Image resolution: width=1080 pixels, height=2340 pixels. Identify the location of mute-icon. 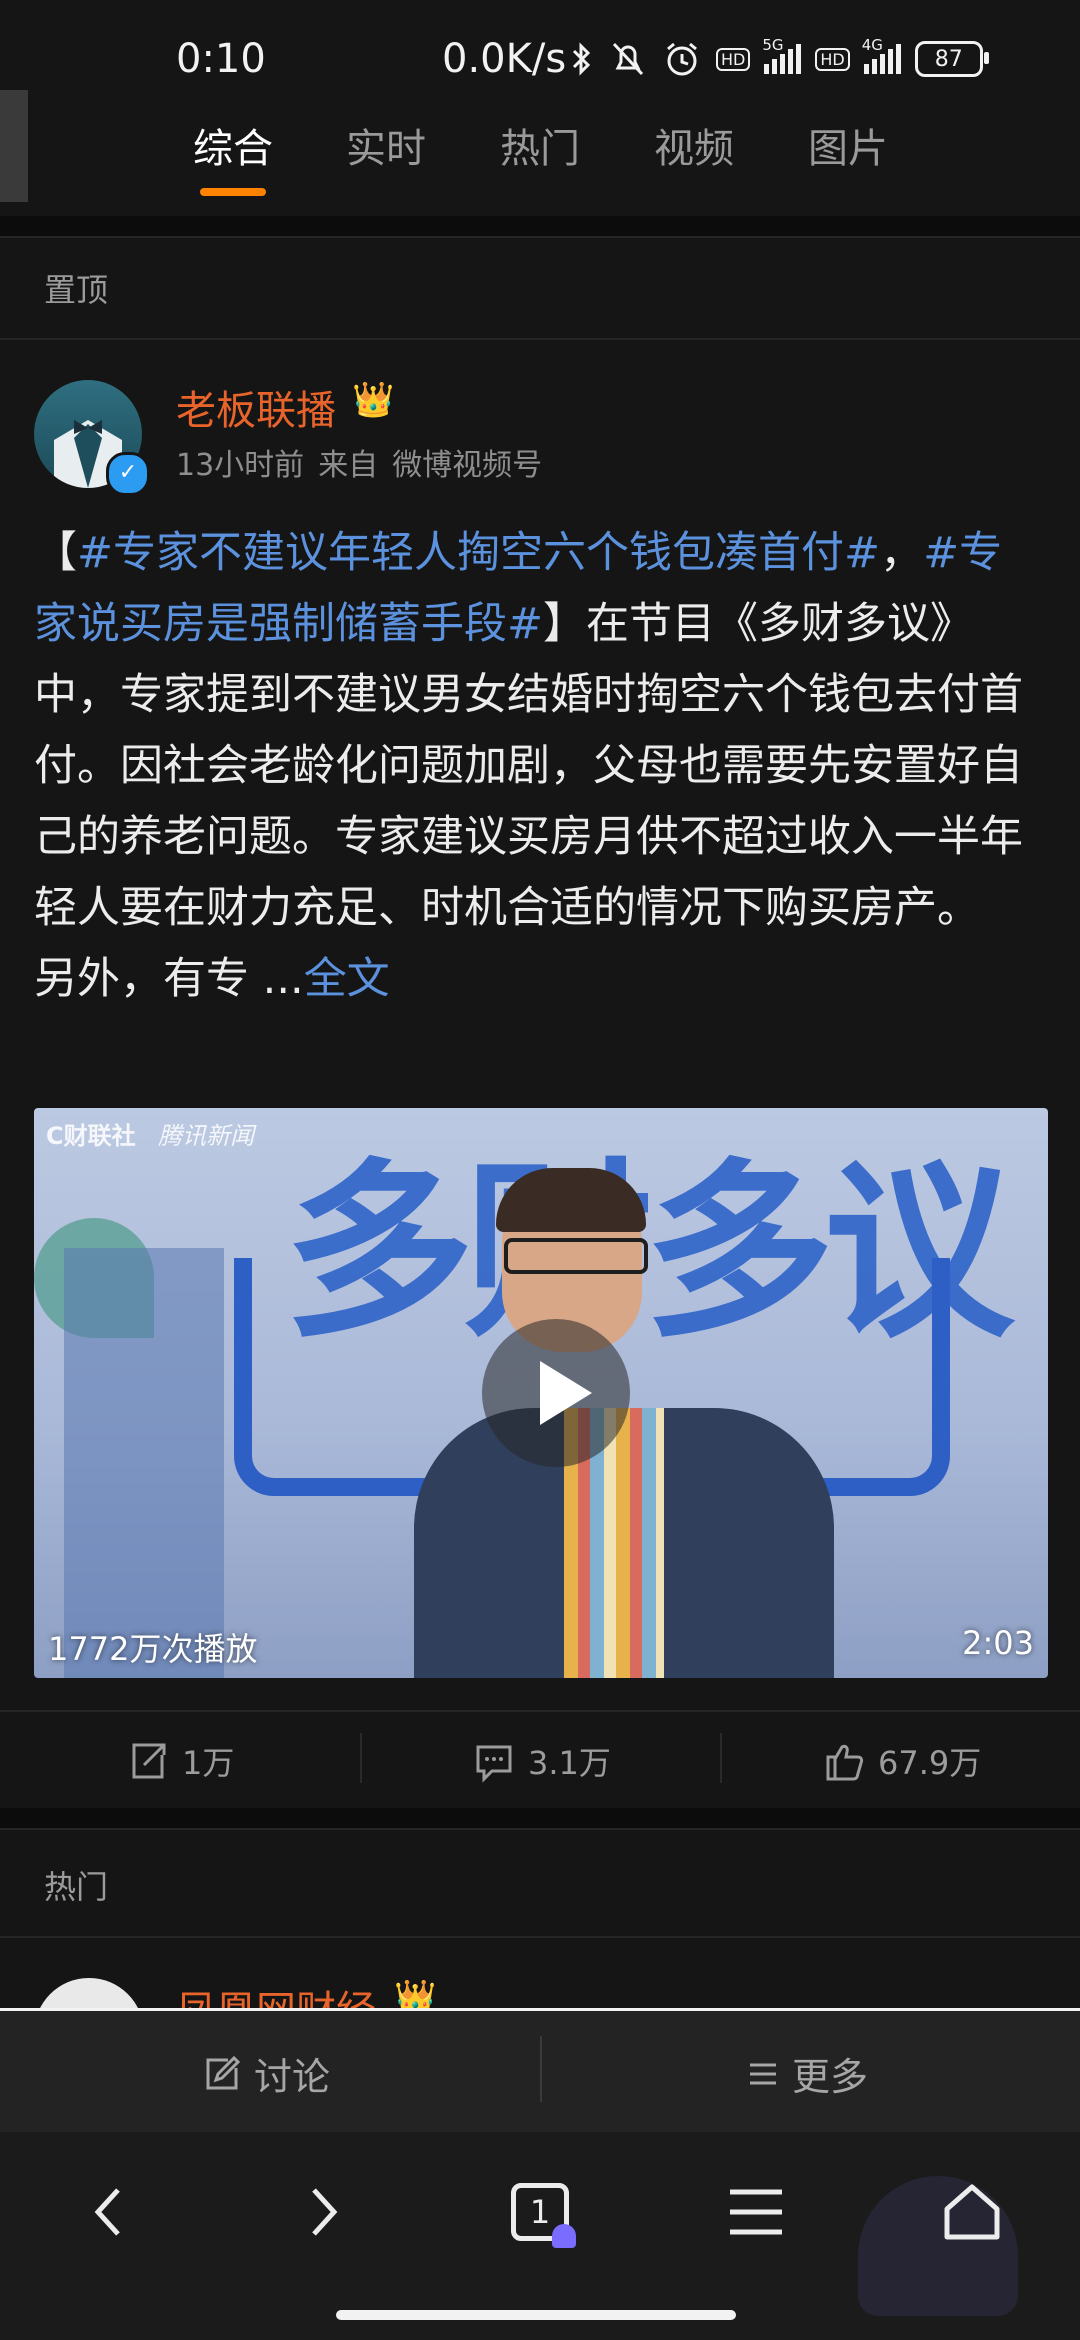
(628, 59).